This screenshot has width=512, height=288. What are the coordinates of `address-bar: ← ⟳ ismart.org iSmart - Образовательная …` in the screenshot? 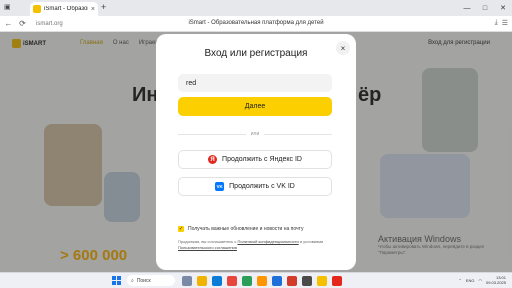 It's located at (256, 24).